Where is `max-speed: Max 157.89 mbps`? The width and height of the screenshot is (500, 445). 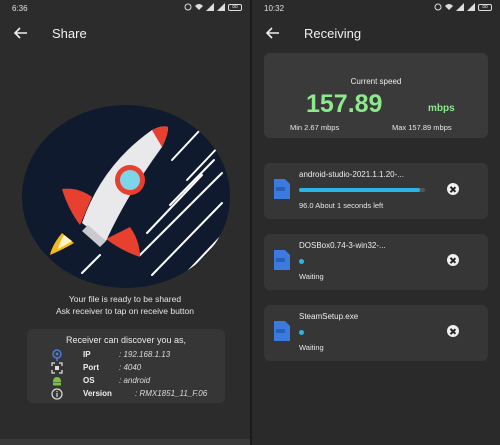 max-speed: Max 157.89 mbps is located at coordinates (422, 127).